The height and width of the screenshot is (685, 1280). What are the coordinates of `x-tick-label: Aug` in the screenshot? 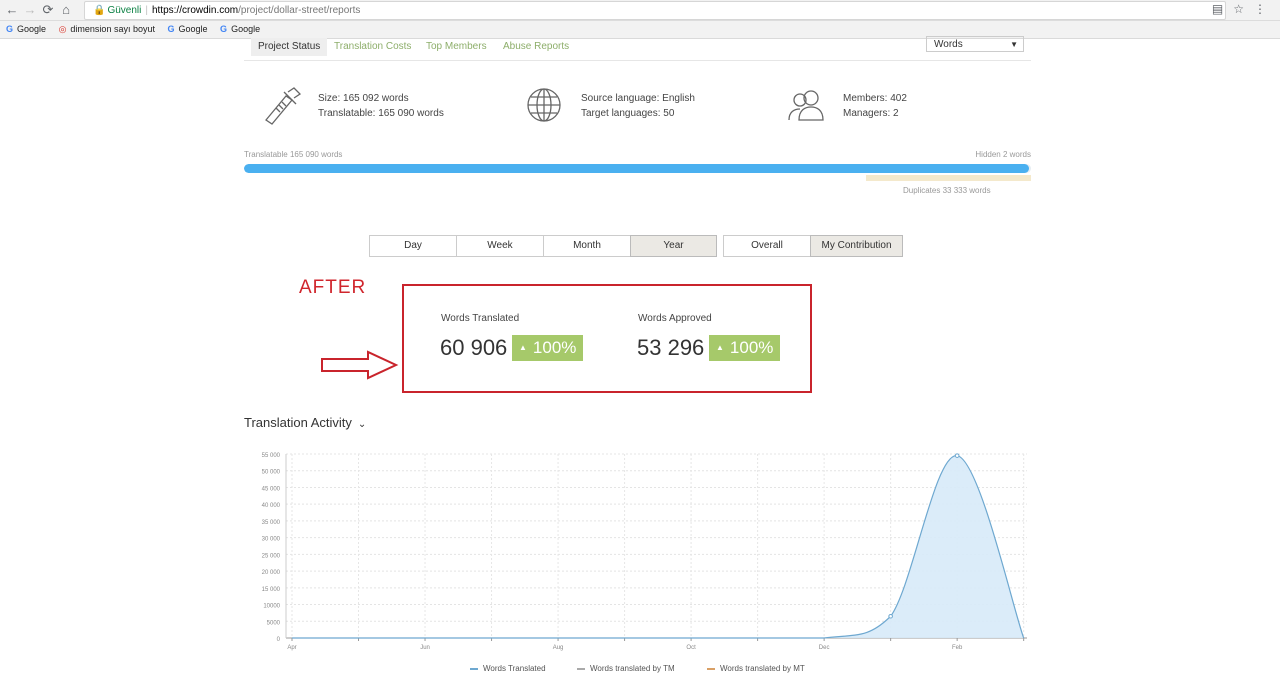 It's located at (558, 648).